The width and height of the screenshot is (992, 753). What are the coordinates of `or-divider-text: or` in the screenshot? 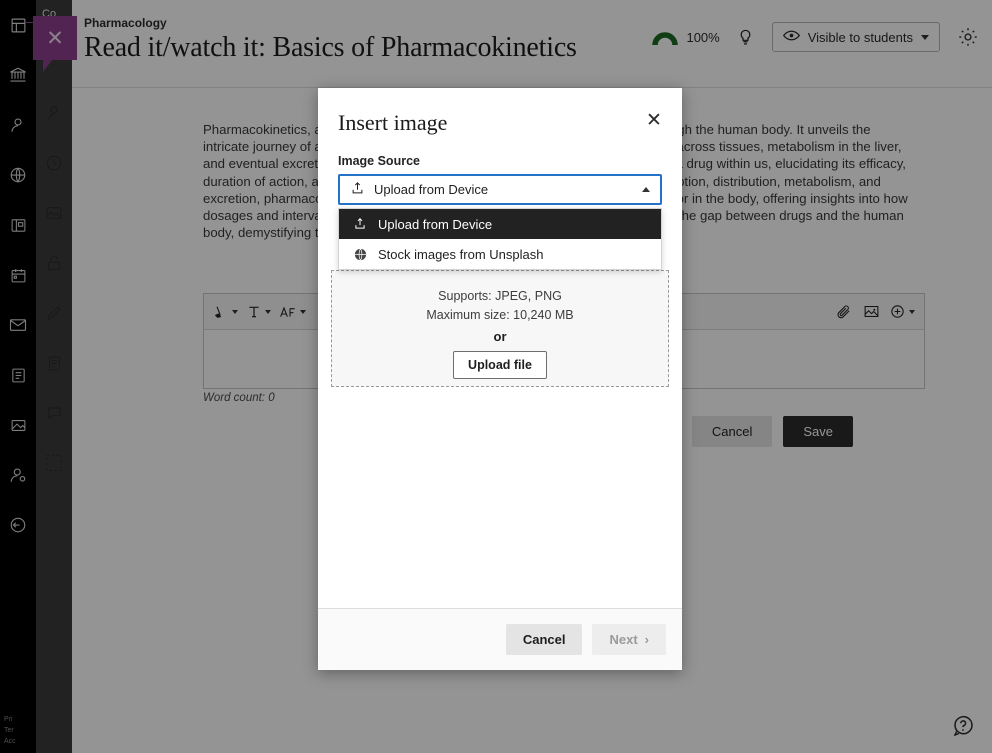 It's located at (500, 336).